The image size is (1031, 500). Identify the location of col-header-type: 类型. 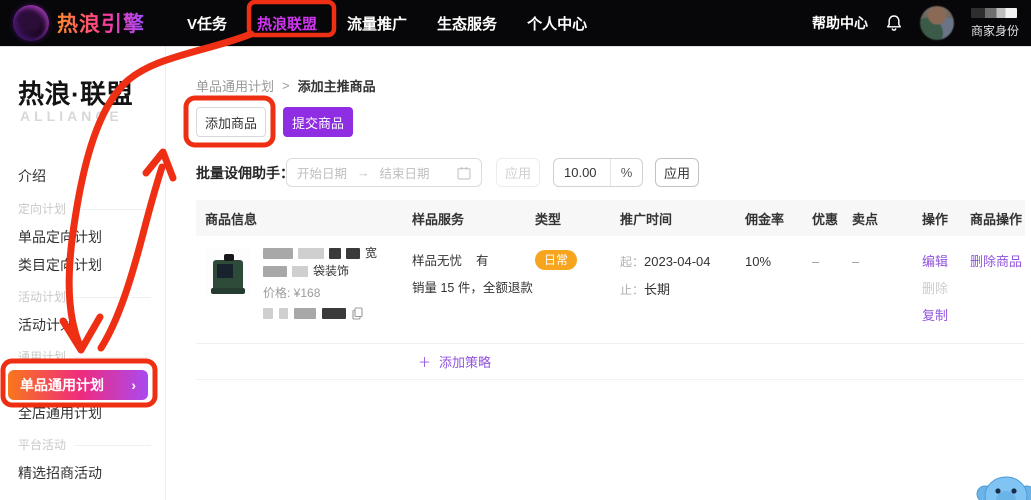
(548, 219).